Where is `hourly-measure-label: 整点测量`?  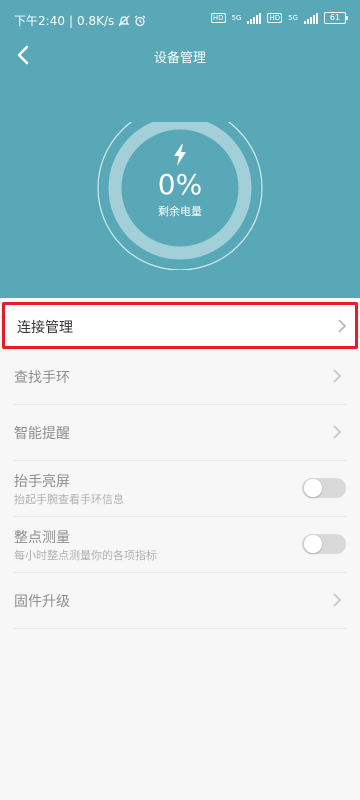
hourly-measure-label: 整点测量 is located at coordinates (42, 538).